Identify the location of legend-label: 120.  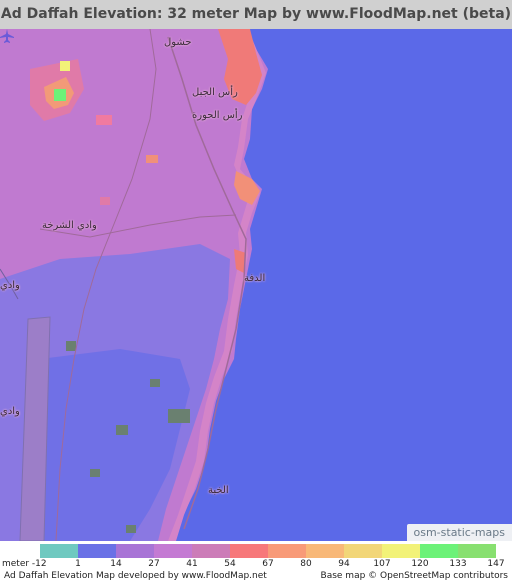
(420, 564).